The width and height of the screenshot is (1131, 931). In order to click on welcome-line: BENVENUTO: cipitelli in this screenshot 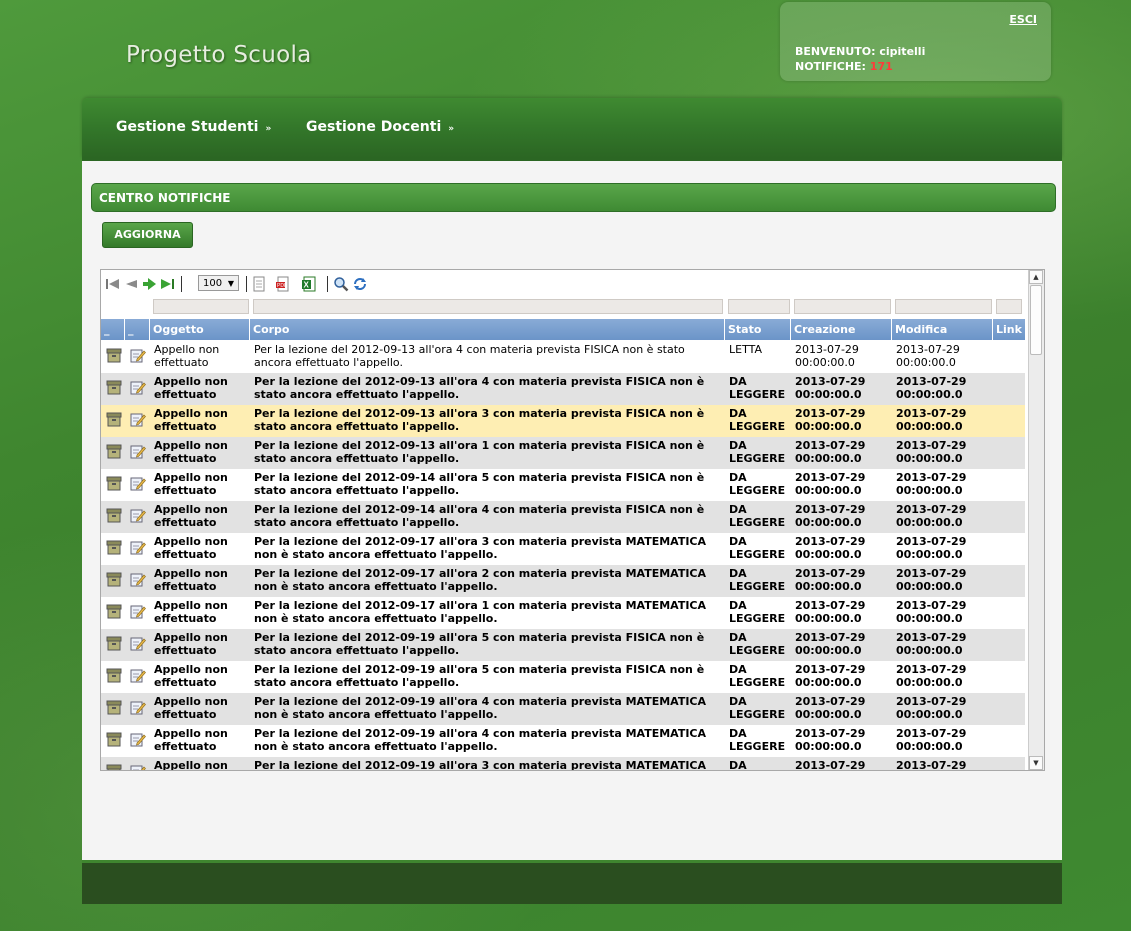, I will do `click(860, 51)`.